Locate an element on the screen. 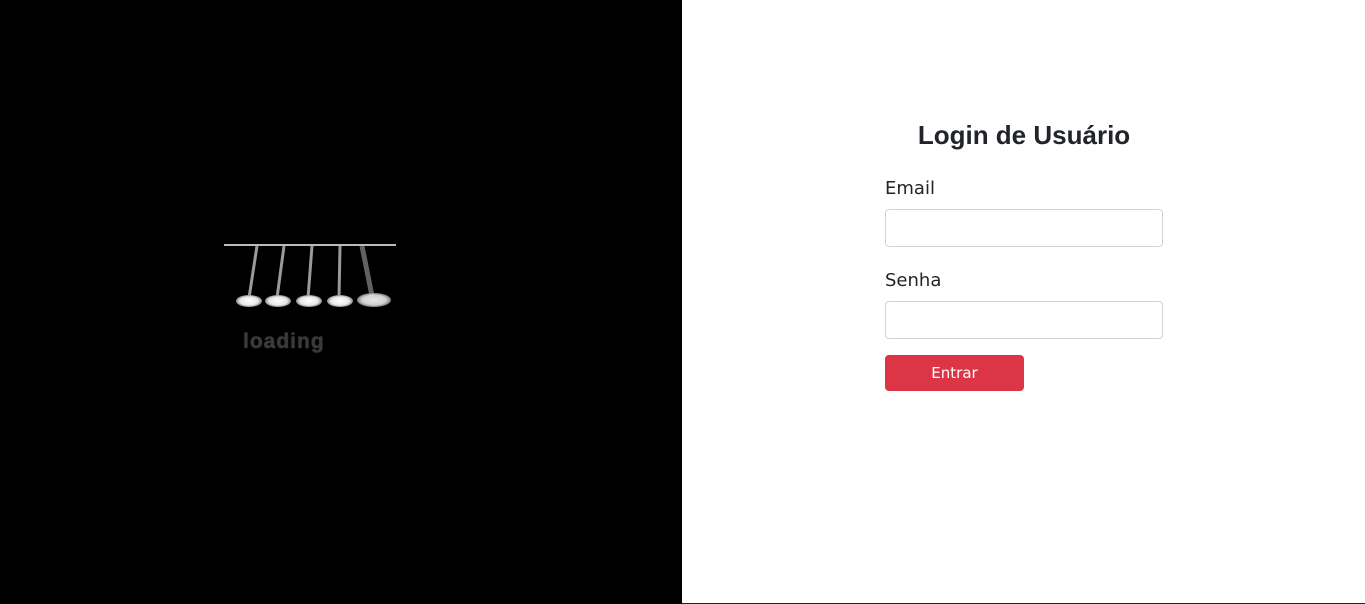 Image resolution: width=1365 pixels, height=604 pixels. login-form: Login de Usuário Email Senha Entrar is located at coordinates (1024, 254).